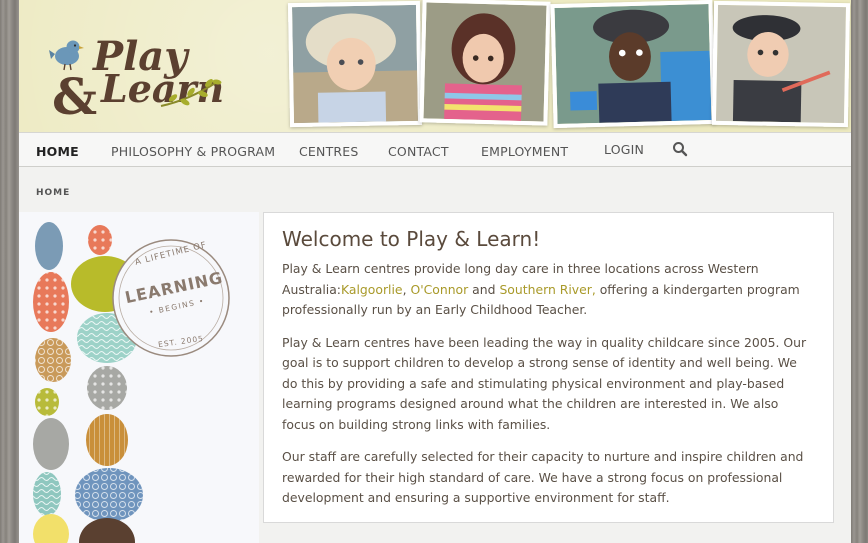  What do you see at coordinates (57, 151) in the screenshot?
I see `nav-home: HOME` at bounding box center [57, 151].